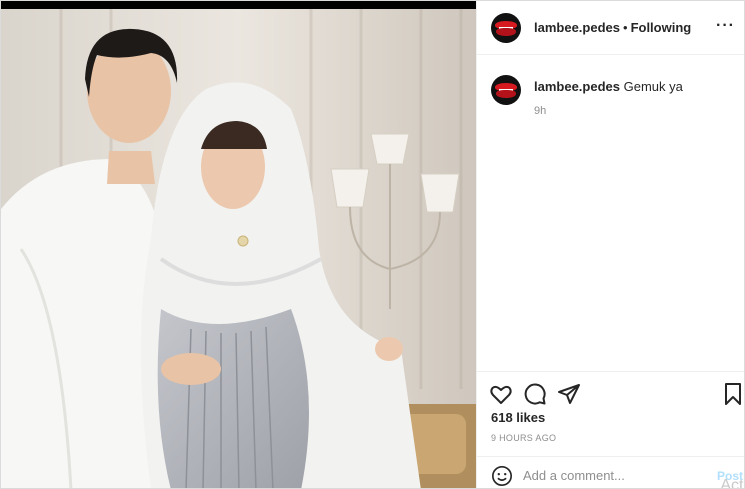 Image resolution: width=745 pixels, height=489 pixels. What do you see at coordinates (524, 438) in the screenshot?
I see `post-time: 9 HOURS AGO` at bounding box center [524, 438].